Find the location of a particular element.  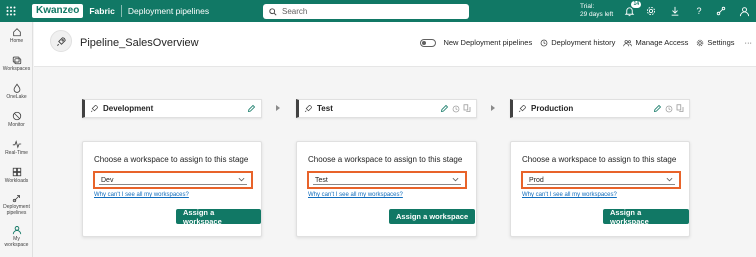

rail-label: workspace is located at coordinates (16, 245).